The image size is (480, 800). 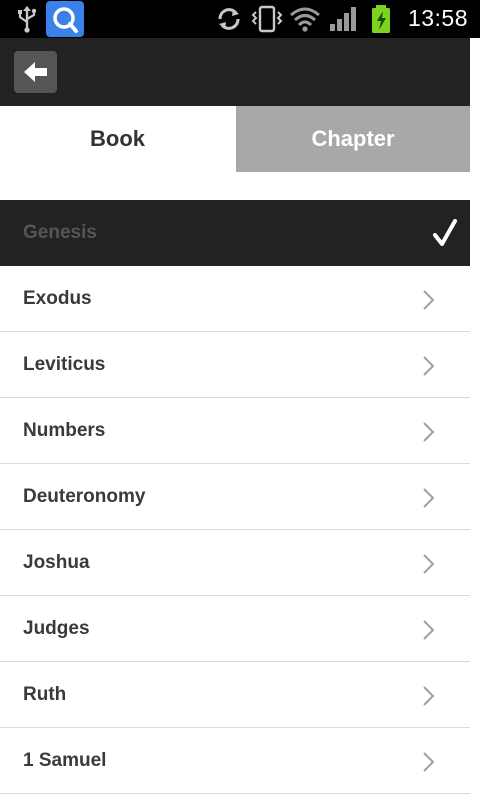 What do you see at coordinates (64, 364) in the screenshot?
I see `book-name: Leviticus` at bounding box center [64, 364].